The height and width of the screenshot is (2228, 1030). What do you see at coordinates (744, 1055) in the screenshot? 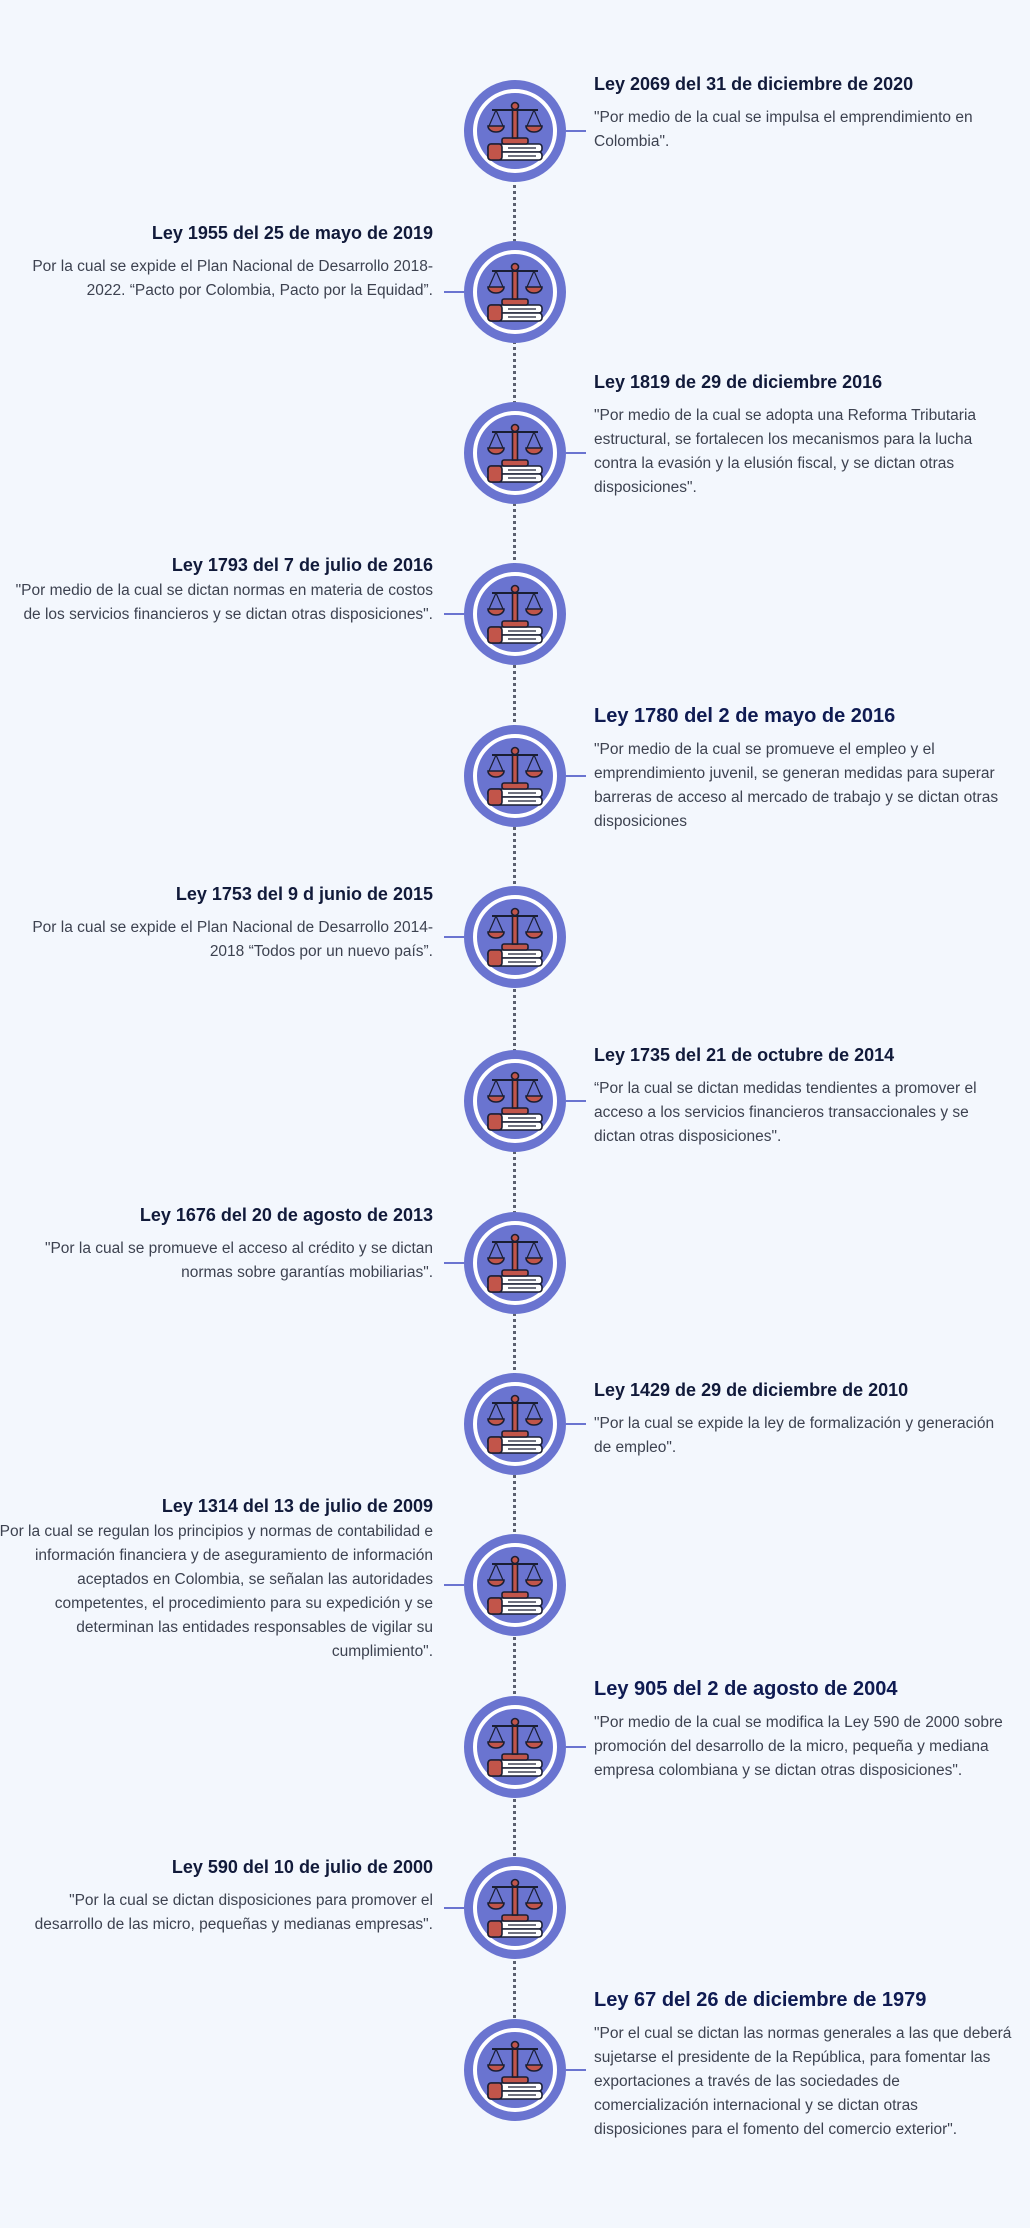
I see `entry-title: Ley 1735 del 21 de octubre de 2014` at bounding box center [744, 1055].